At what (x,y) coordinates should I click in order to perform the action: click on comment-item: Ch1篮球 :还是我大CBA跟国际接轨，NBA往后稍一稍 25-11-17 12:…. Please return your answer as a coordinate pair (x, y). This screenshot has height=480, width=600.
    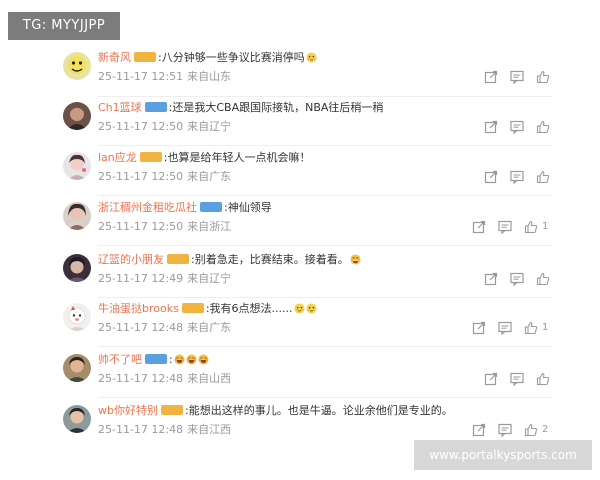
    Looking at the image, I should click on (300, 123).